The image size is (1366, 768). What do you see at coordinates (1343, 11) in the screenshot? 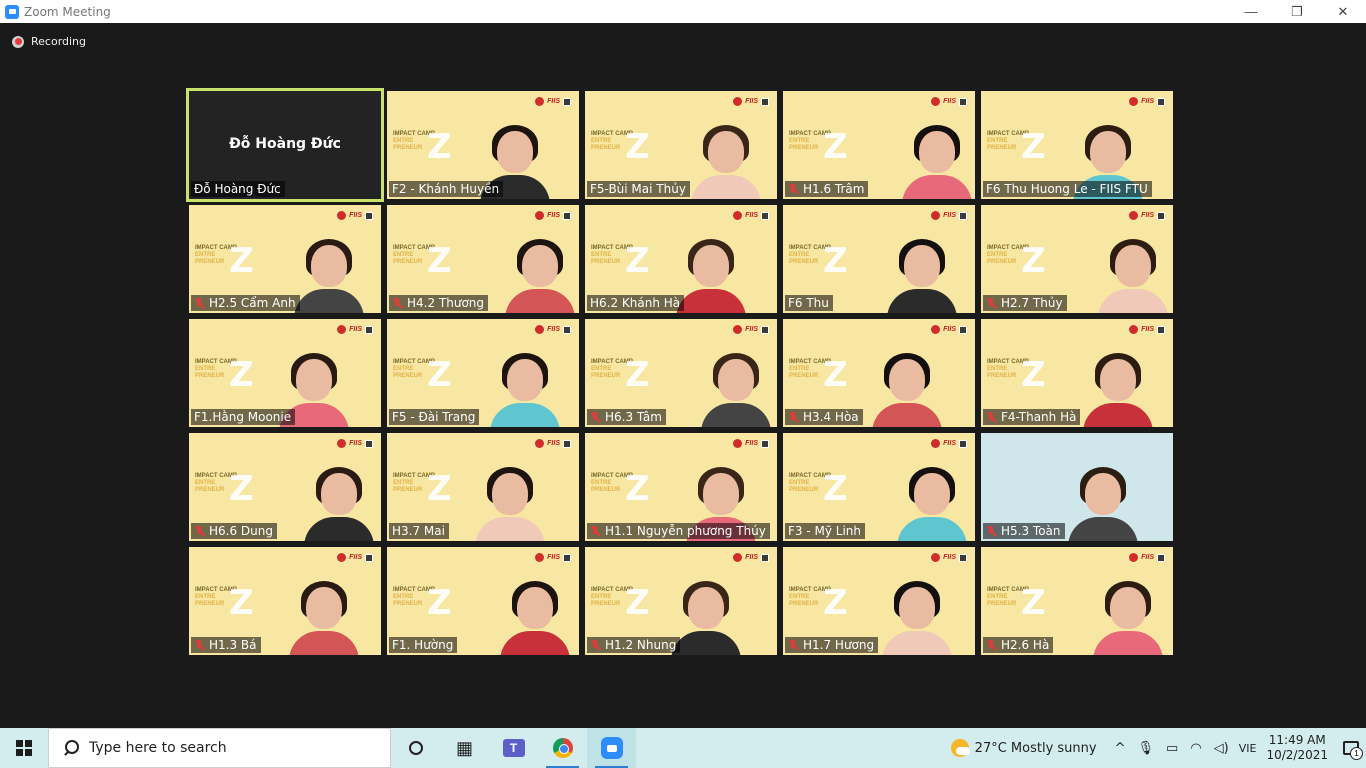
I see `close-button: ✕` at bounding box center [1343, 11].